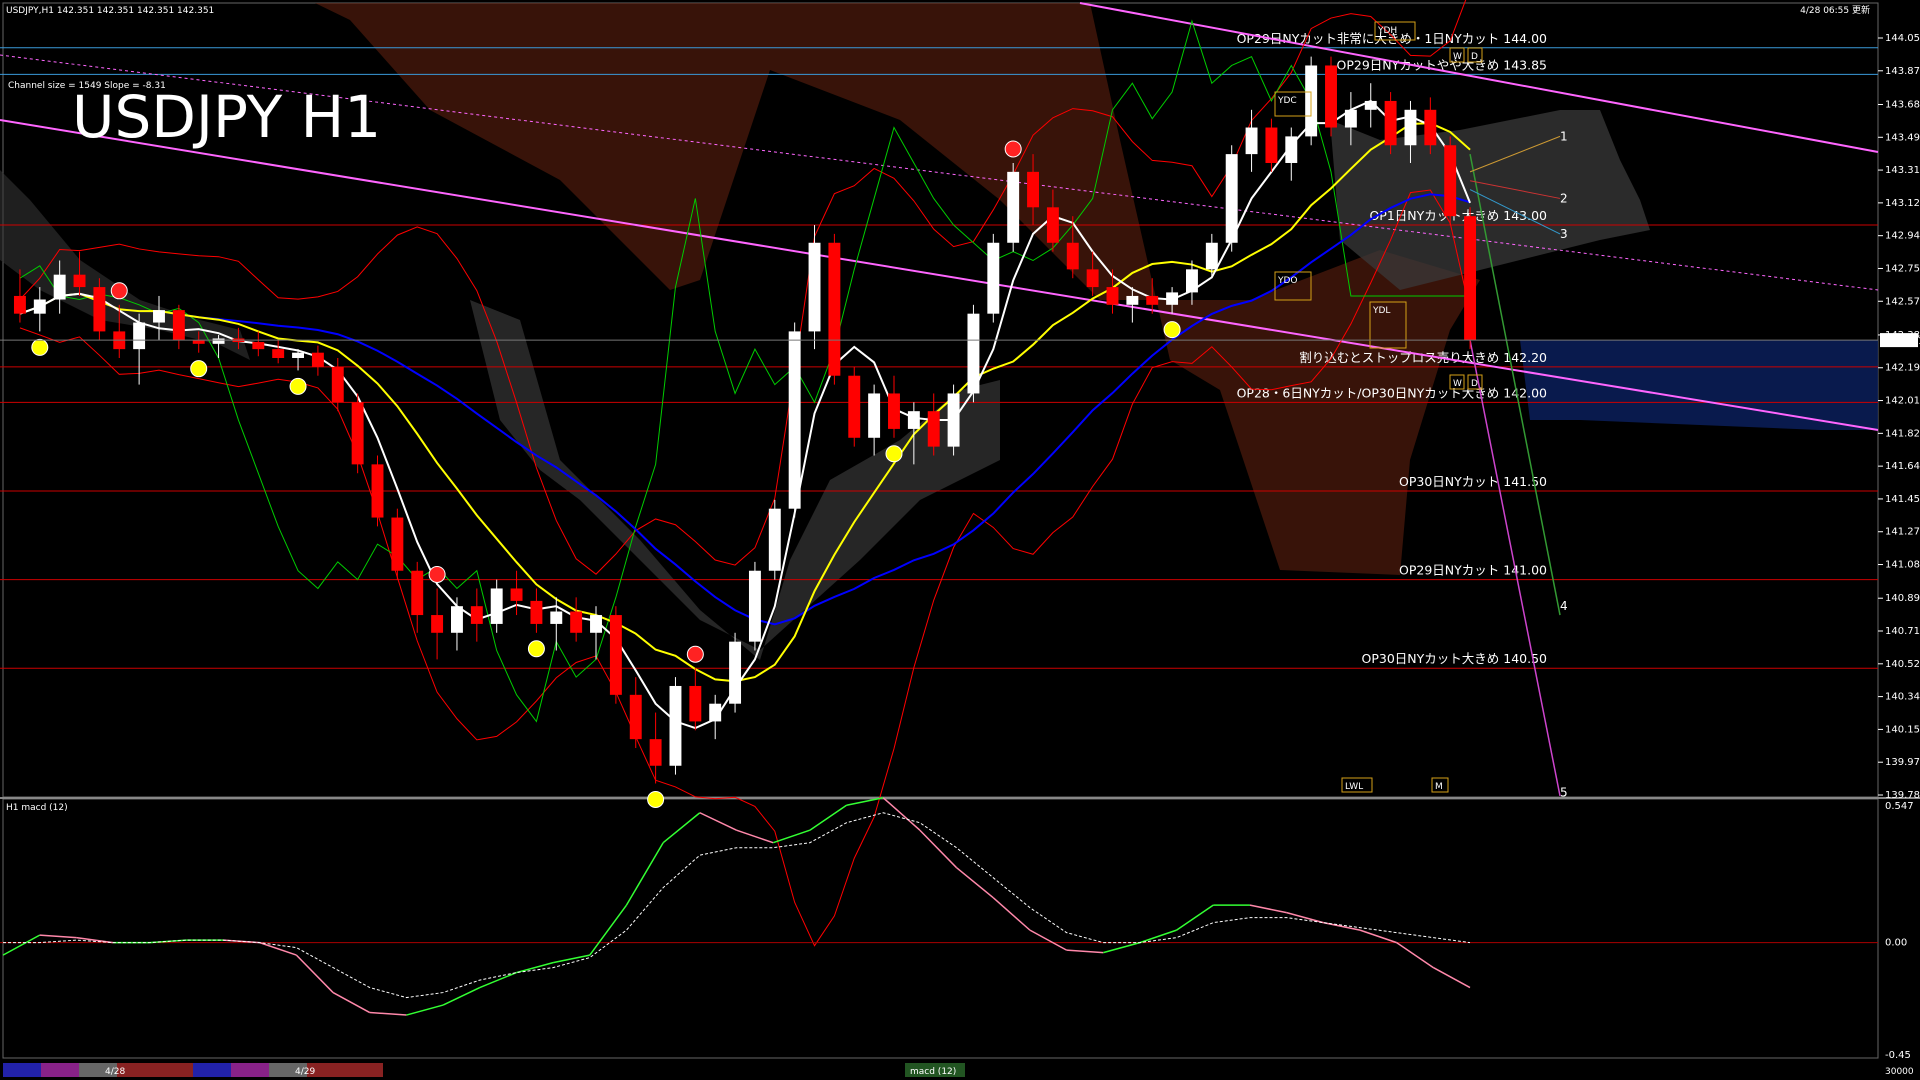 This screenshot has width=1920, height=1080. I want to click on price-tick-label: 140.340, so click(1902, 697).